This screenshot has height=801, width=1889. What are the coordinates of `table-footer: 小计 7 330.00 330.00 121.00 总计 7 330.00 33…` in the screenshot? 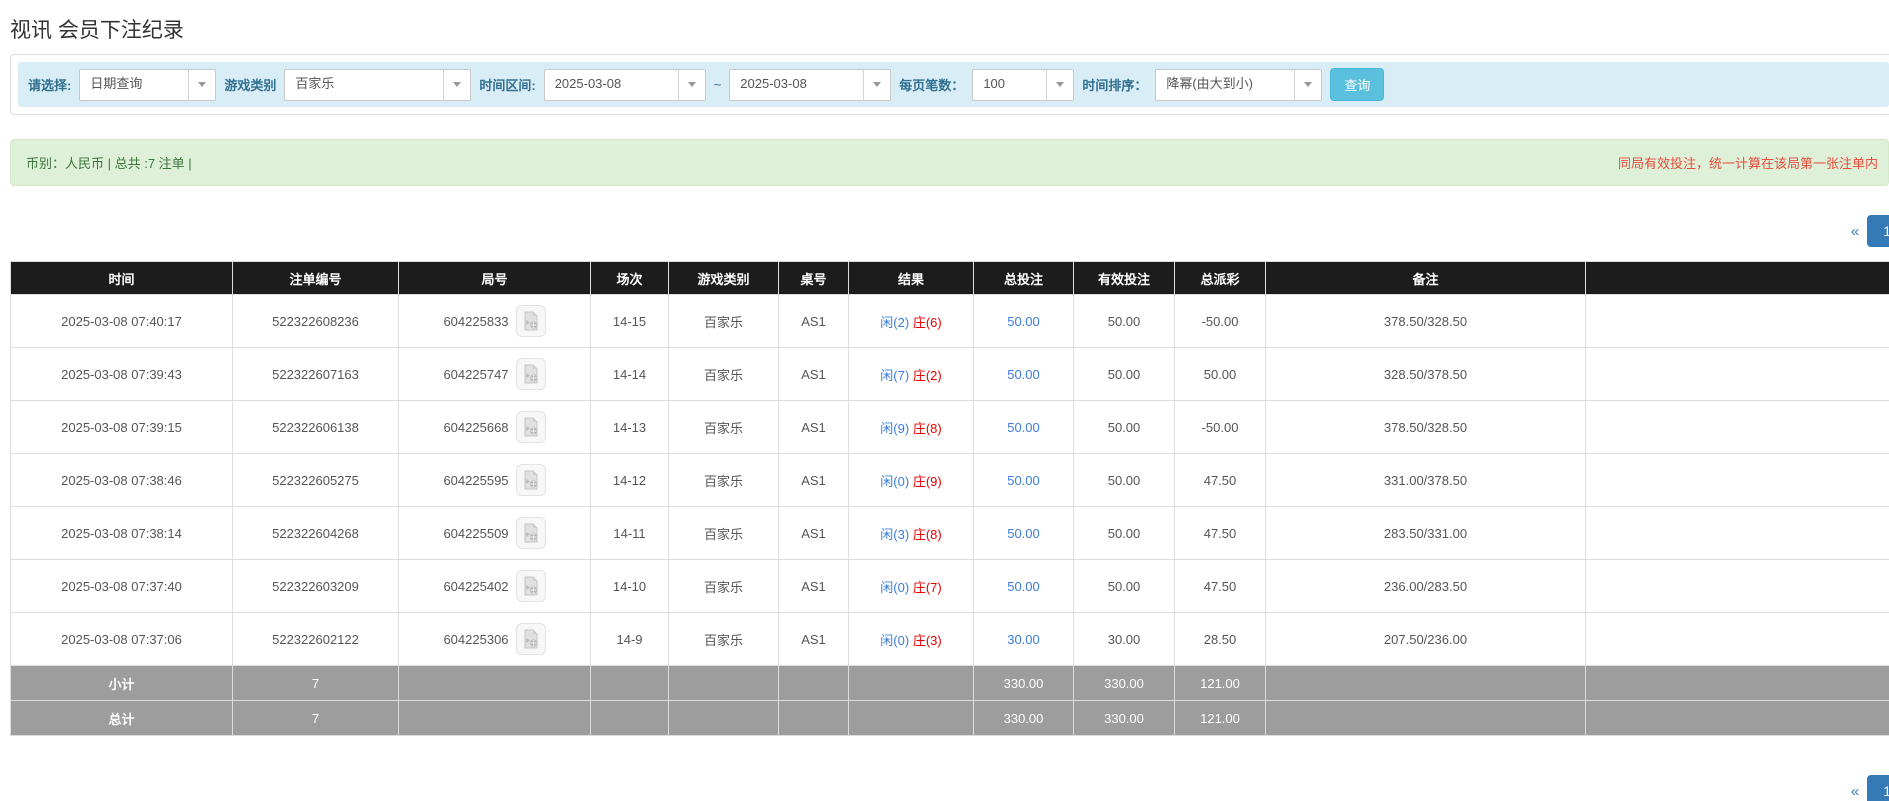 It's located at (949, 700).